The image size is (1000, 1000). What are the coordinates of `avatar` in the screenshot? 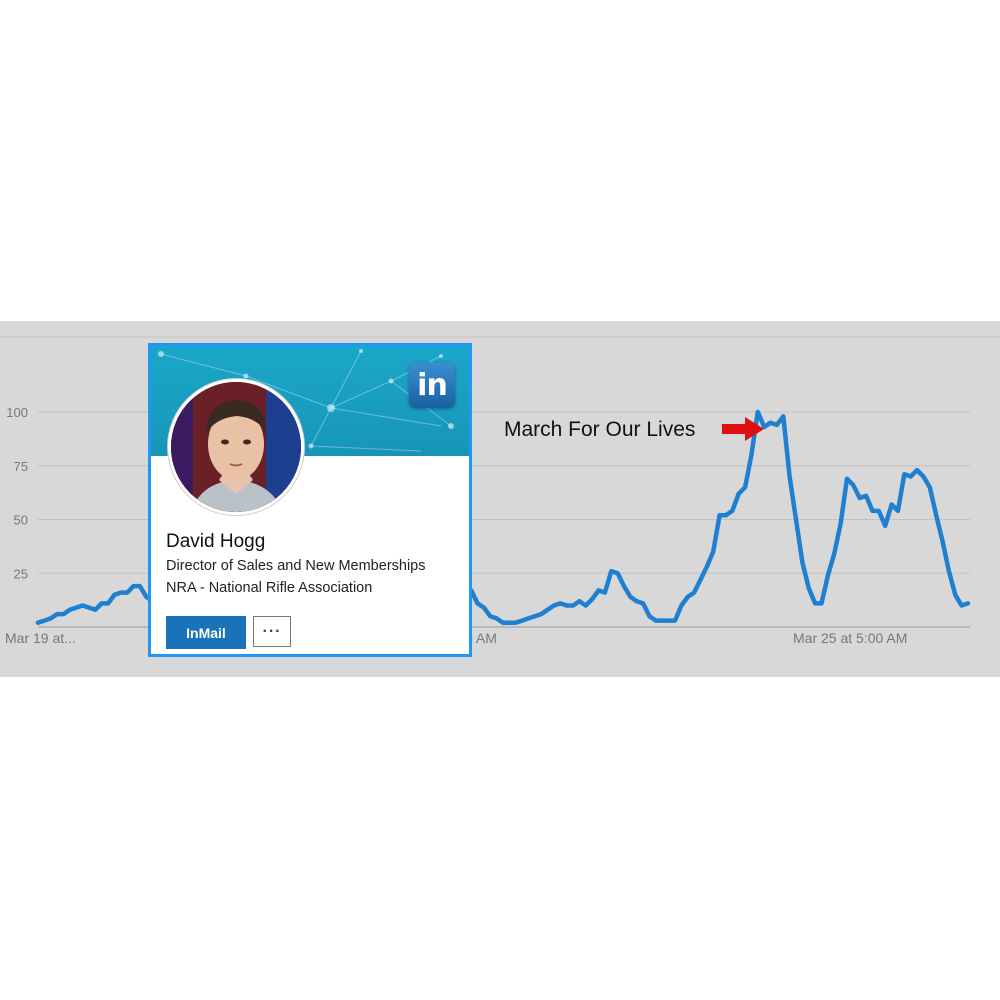 It's located at (236, 447).